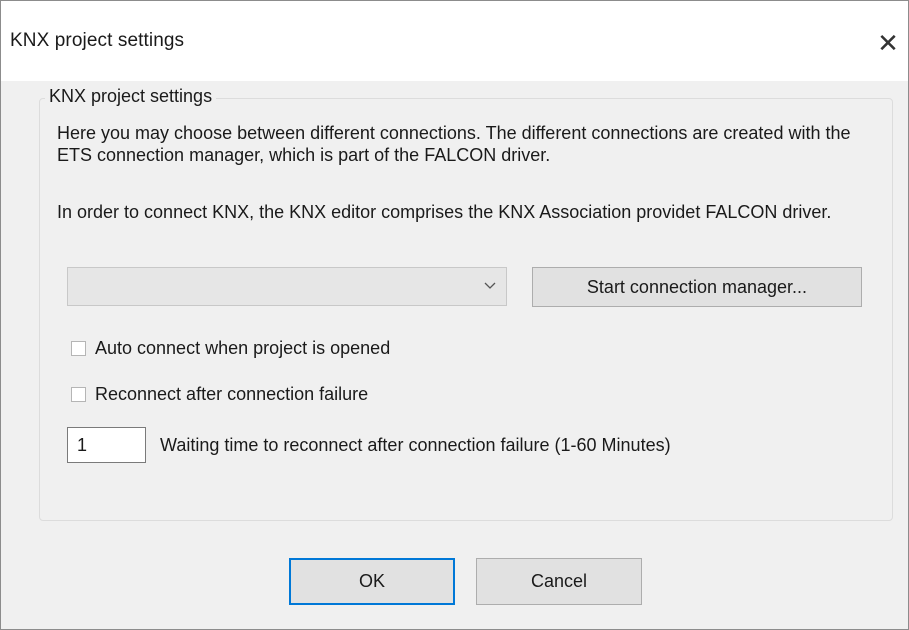 The width and height of the screenshot is (909, 630). What do you see at coordinates (243, 348) in the screenshot?
I see `auto-connect-label: Auto connect when project is opened` at bounding box center [243, 348].